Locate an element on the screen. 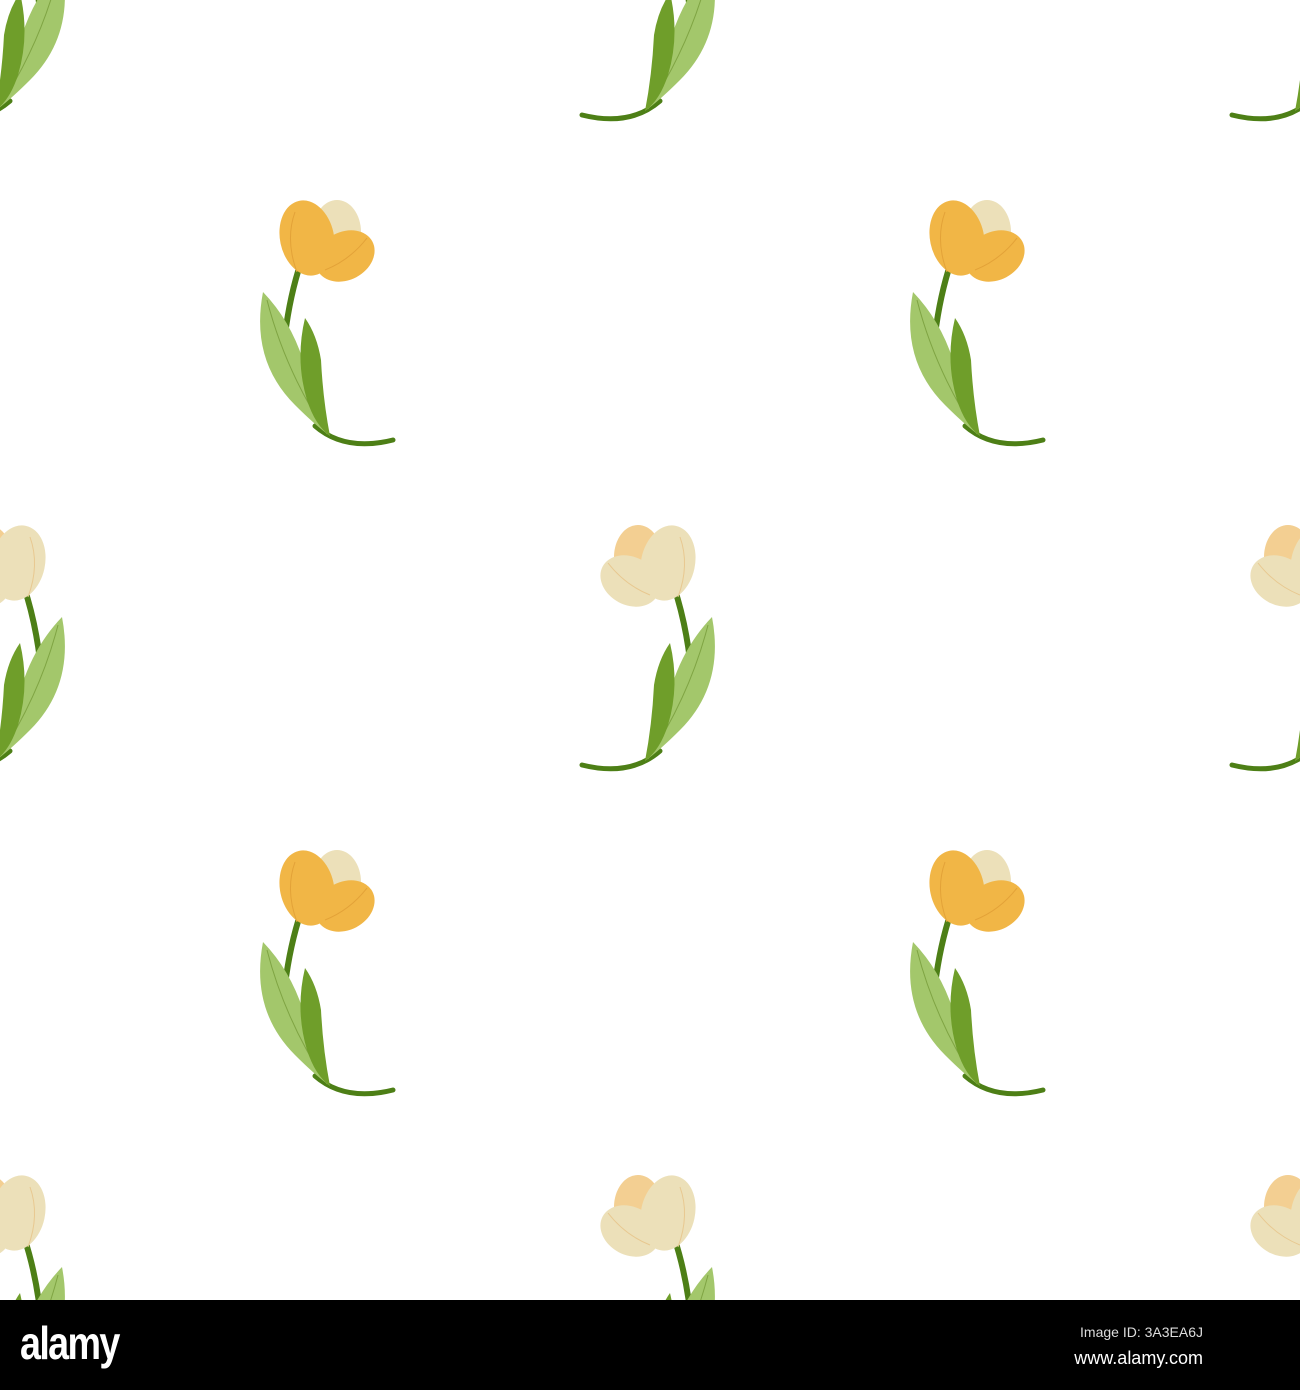  site-url: www.alamy.com is located at coordinates (1138, 1358).